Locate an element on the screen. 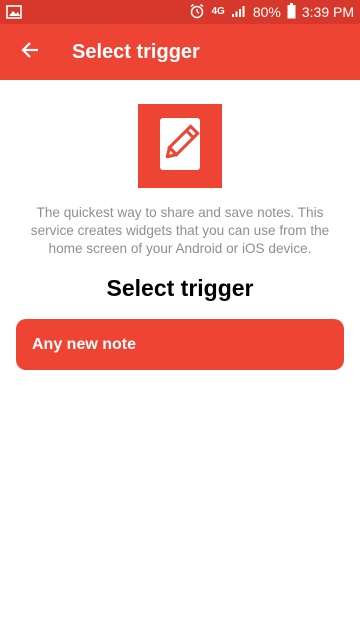 This screenshot has height=640, width=360. section-title: Select trigger is located at coordinates (180, 288).